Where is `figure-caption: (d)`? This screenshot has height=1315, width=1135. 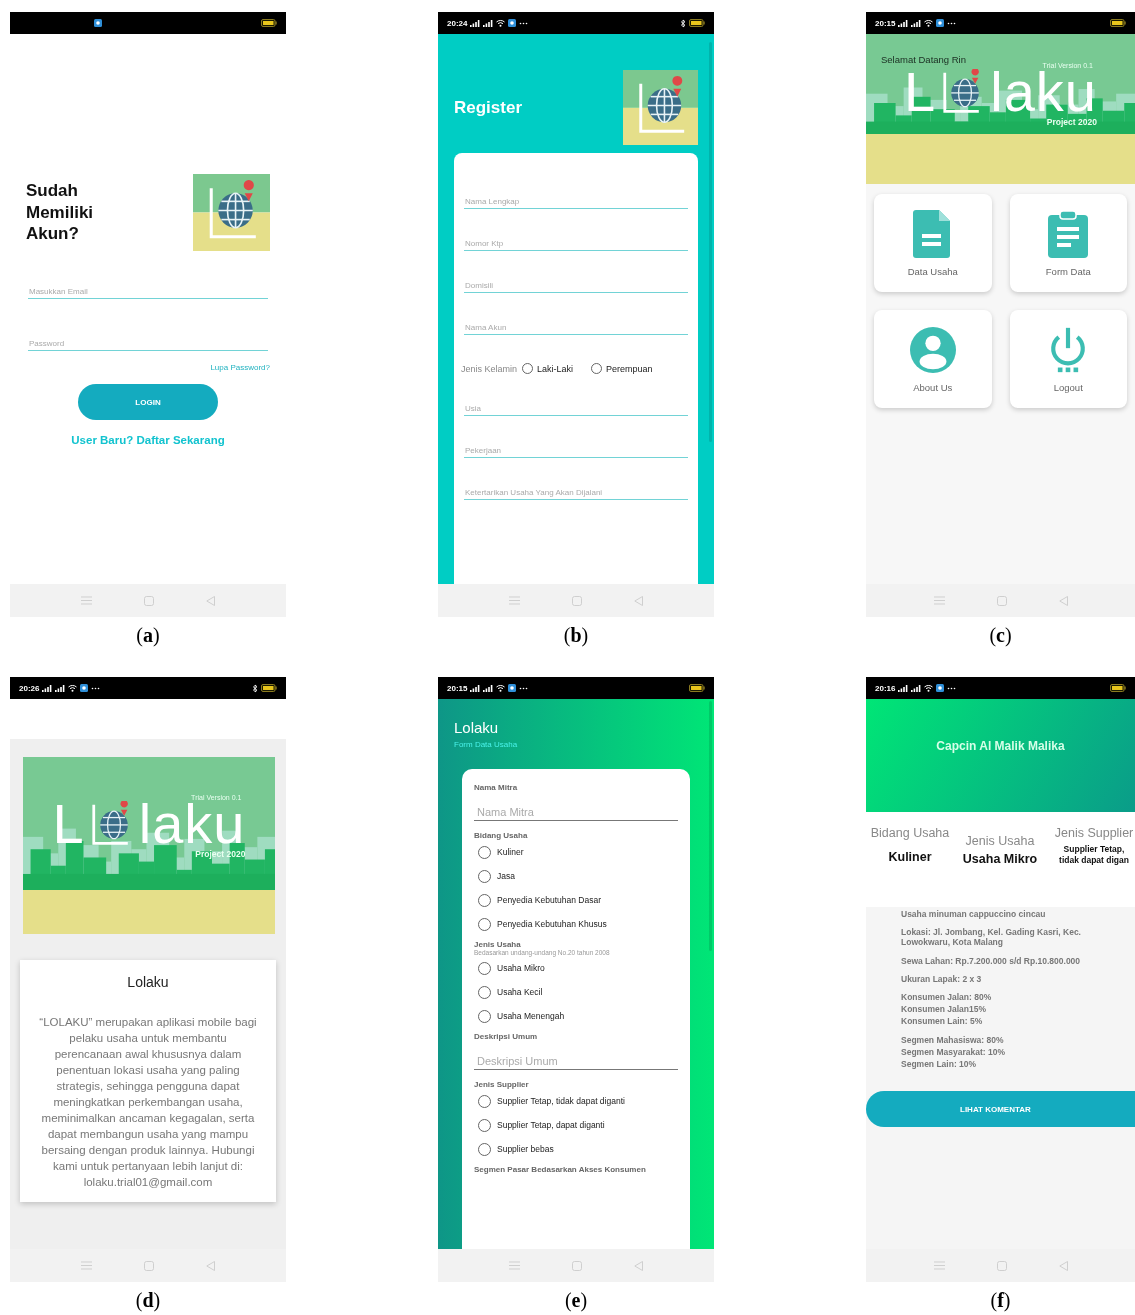
figure-caption: (d) is located at coordinates (148, 1300).